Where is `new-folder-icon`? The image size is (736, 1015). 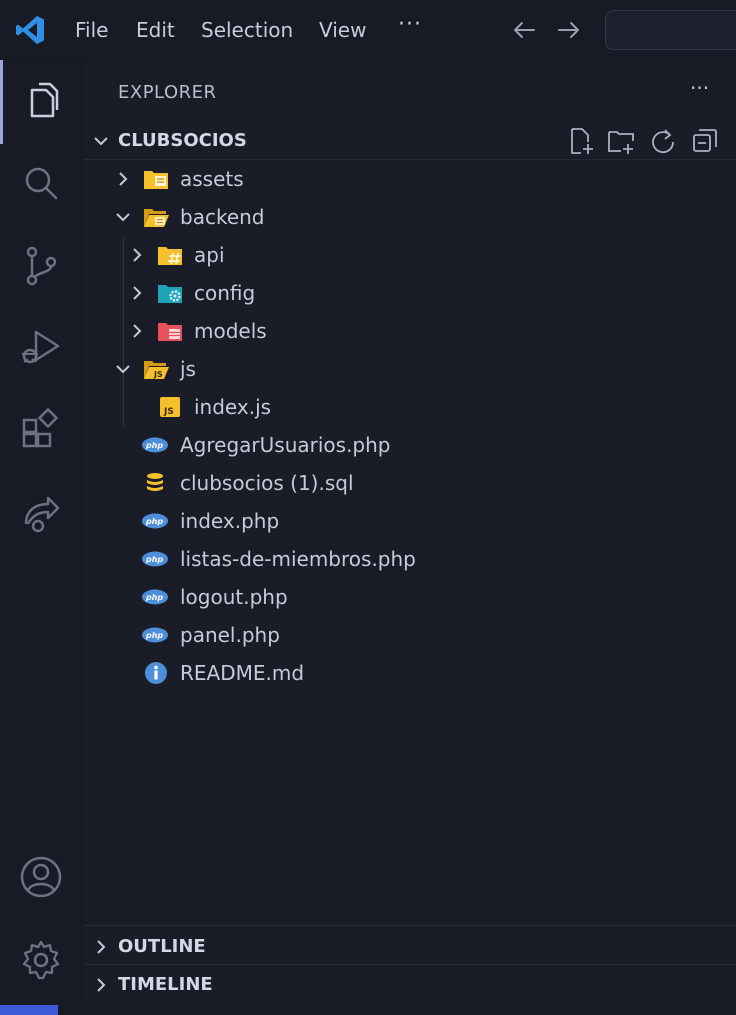 new-folder-icon is located at coordinates (621, 141).